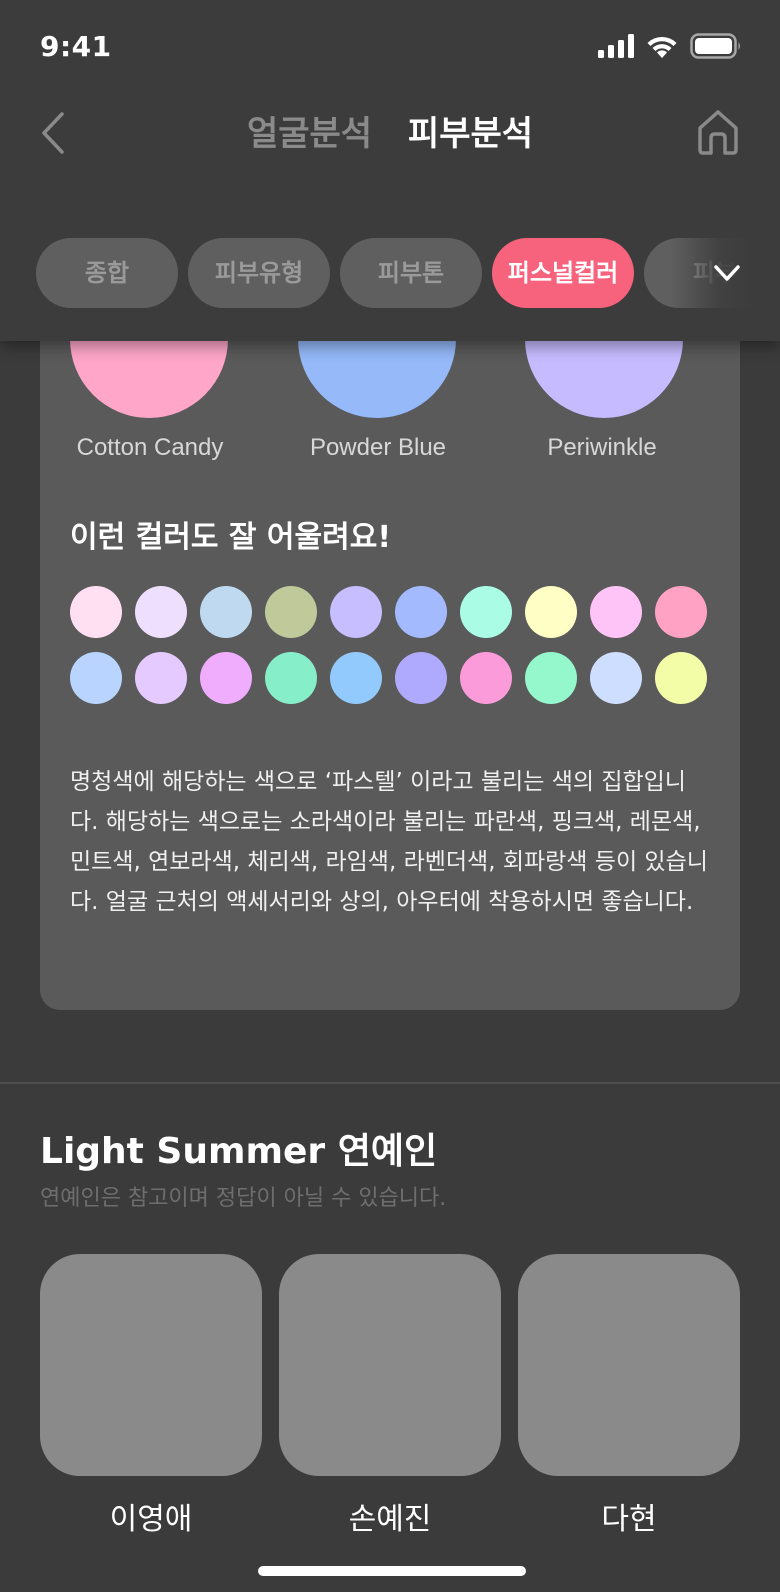 This screenshot has width=780, height=1592. Describe the element at coordinates (243, 1198) in the screenshot. I see `celeb-section-subtitle: 연예인은 참고이며 정답이 아닐 수 있습니다.` at that location.